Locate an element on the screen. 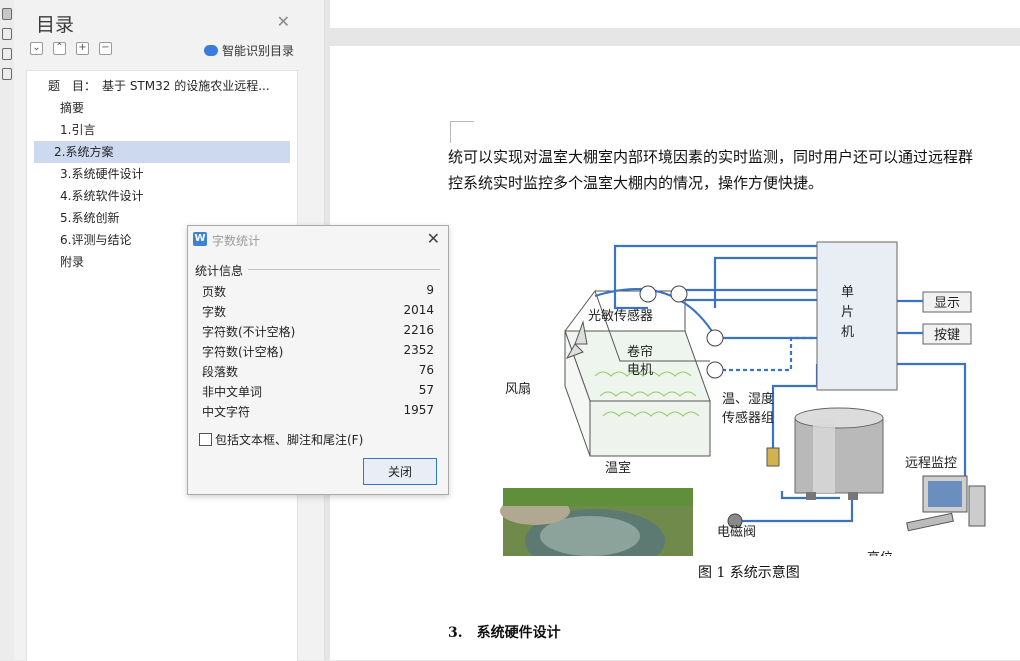 This screenshot has height=661, width=1020. label-tank-1: 高位 is located at coordinates (880, 553).